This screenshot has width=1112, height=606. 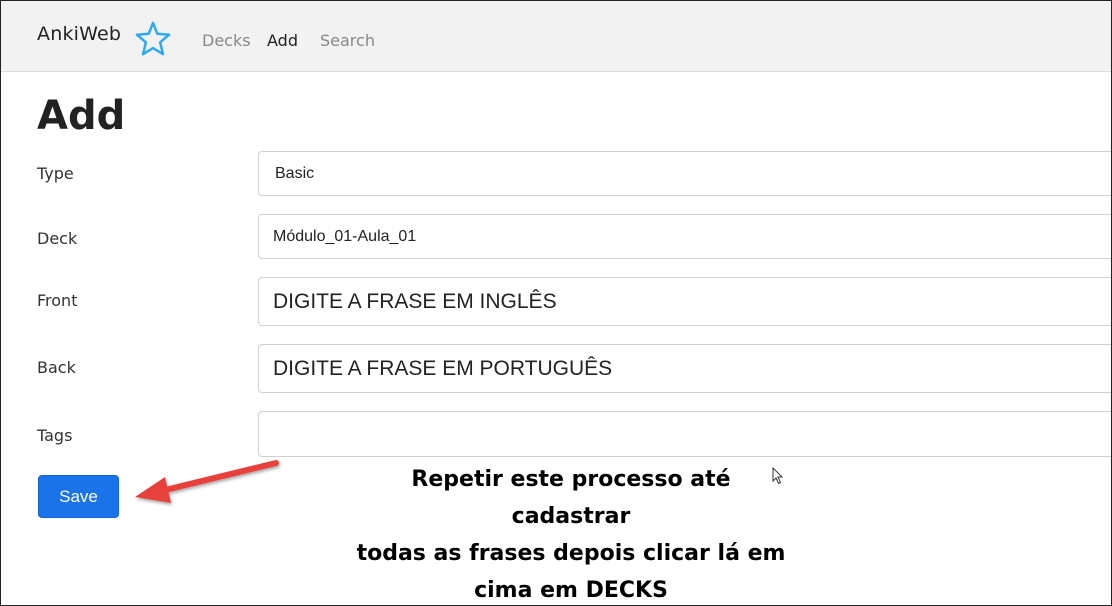 I want to click on annotation-line: cima em DECKS, so click(x=571, y=590).